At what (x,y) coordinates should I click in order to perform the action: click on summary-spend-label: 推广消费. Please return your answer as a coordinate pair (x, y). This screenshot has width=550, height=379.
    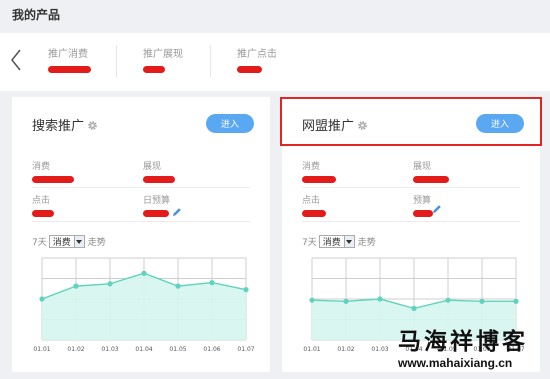
    Looking at the image, I should click on (68, 54).